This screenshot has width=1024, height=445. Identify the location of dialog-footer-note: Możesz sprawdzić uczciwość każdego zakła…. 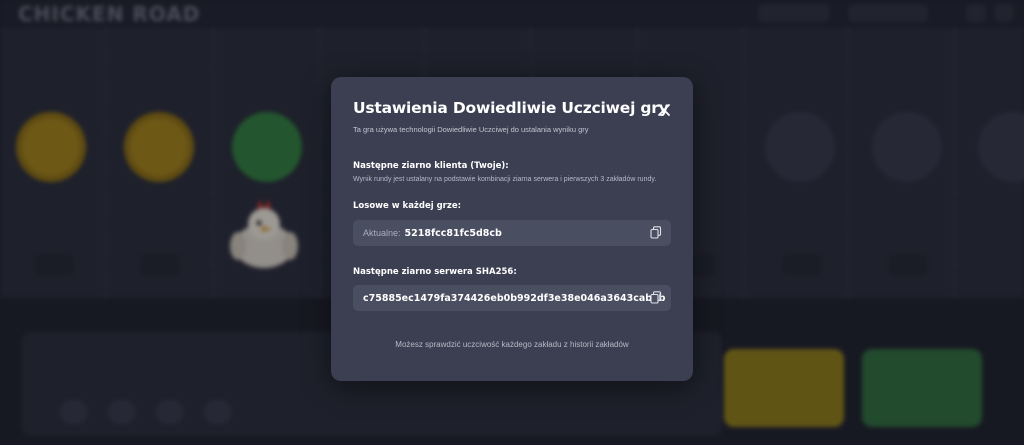
(512, 344).